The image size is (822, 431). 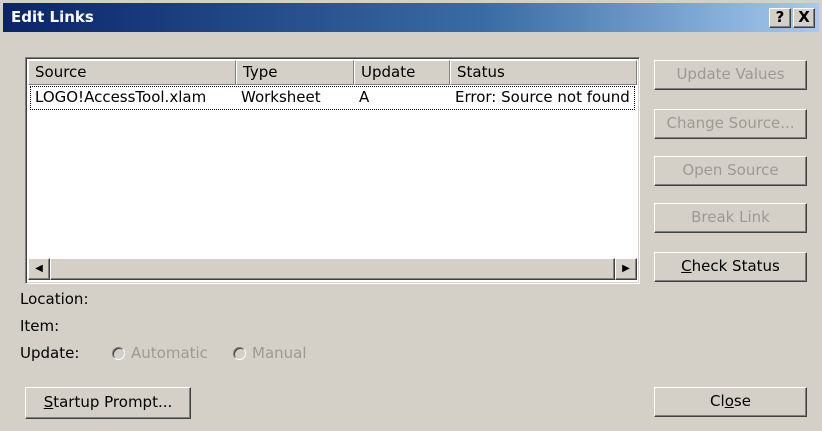 I want to click on column-header-type: Type, so click(x=295, y=72).